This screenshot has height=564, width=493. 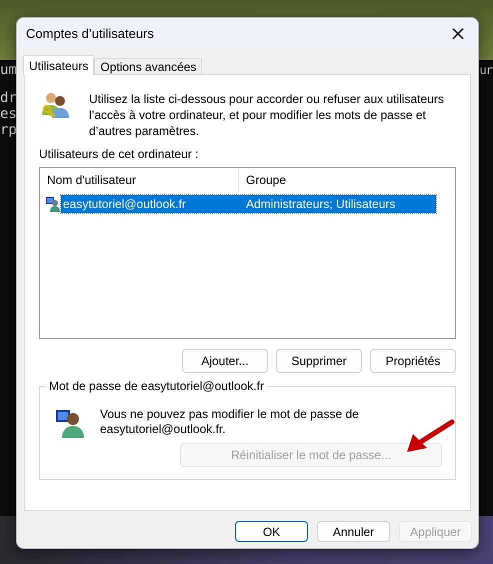 I want to click on table-cell-text: easytutoriel@outlook.fr, so click(x=124, y=204).